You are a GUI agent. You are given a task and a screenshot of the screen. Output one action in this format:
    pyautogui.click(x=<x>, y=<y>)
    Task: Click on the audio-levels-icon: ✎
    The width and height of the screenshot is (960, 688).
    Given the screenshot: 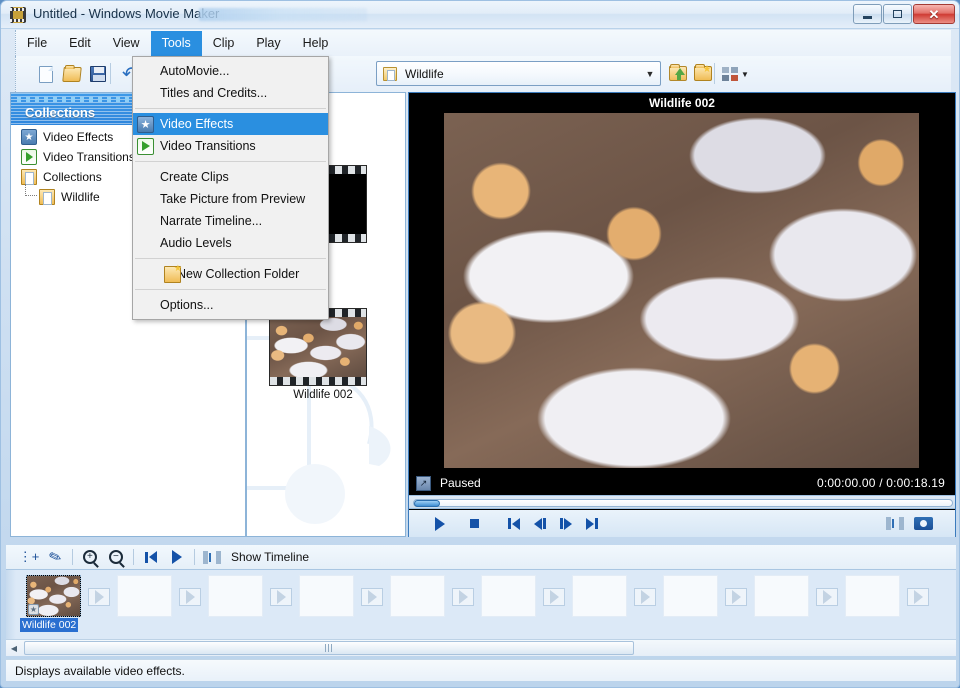 What is the action you would take?
    pyautogui.click(x=55, y=557)
    